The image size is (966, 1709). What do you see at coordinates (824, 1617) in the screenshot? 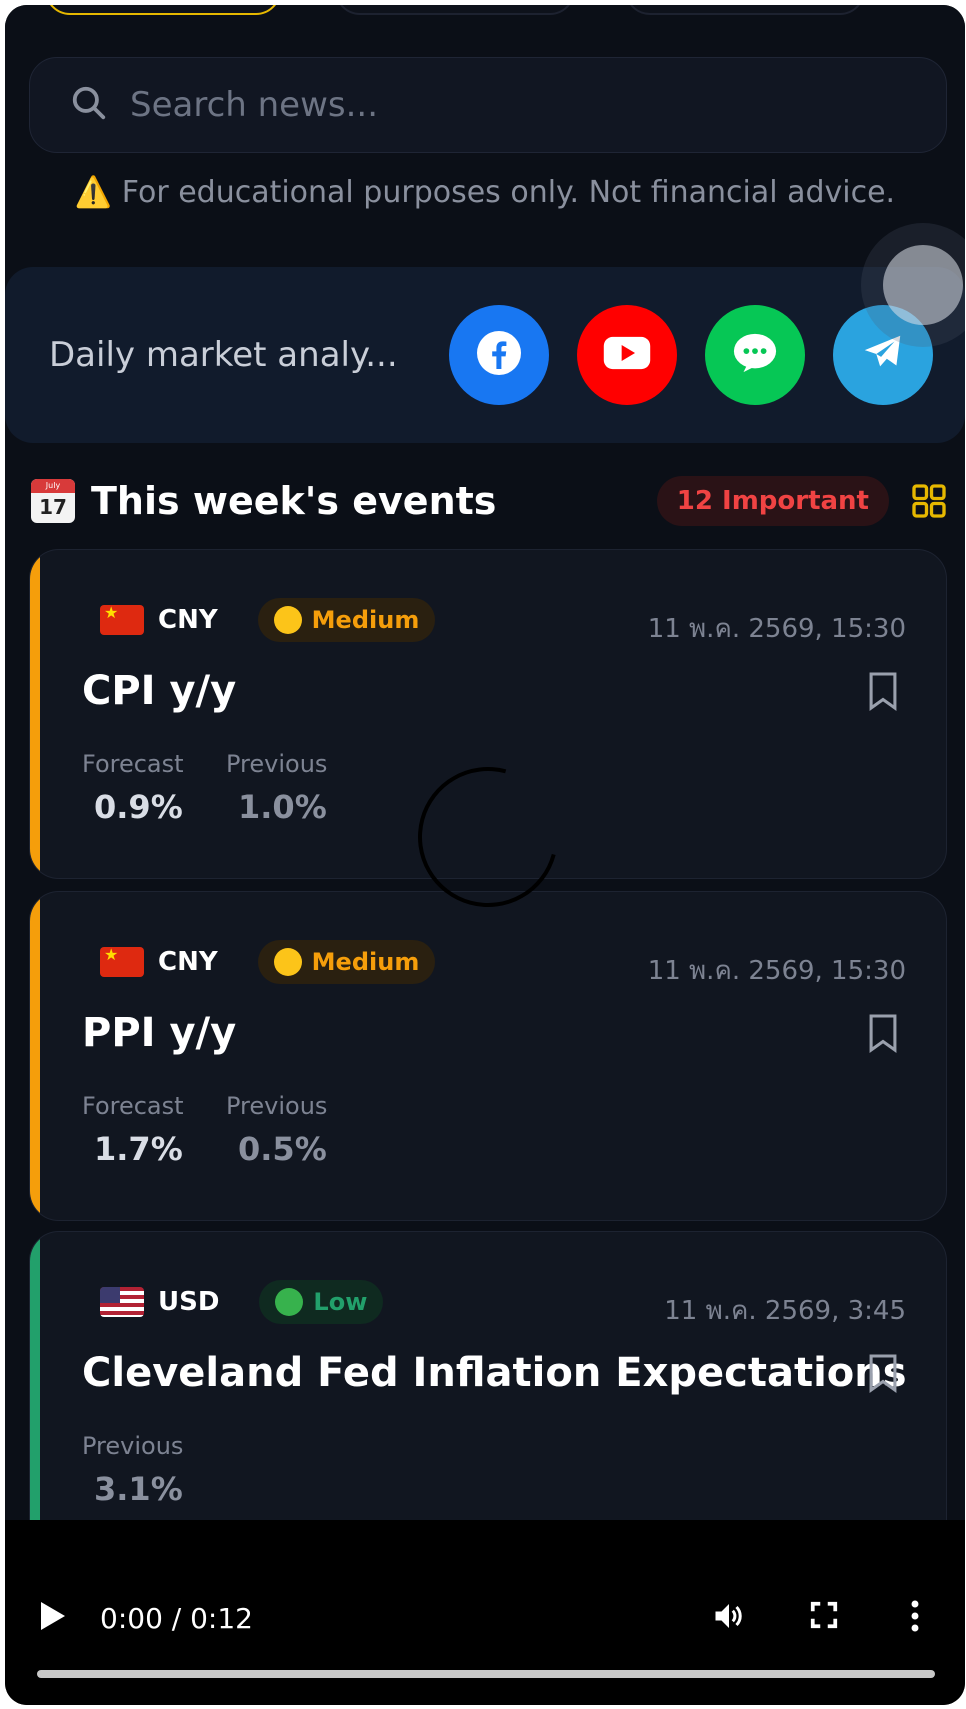
I see `fullscreen-icon` at bounding box center [824, 1617].